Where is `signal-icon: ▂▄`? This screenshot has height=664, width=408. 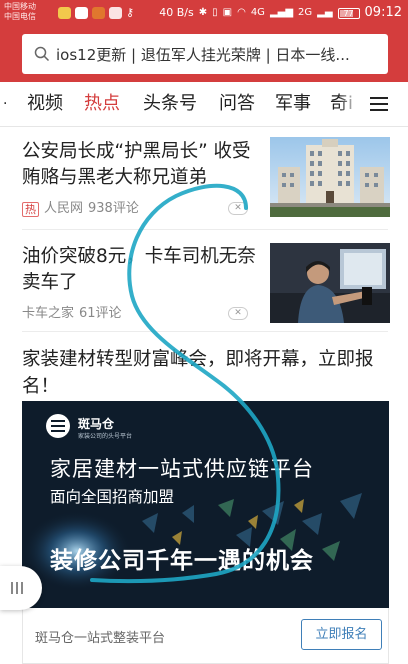 signal-icon: ▂▄ is located at coordinates (325, 12).